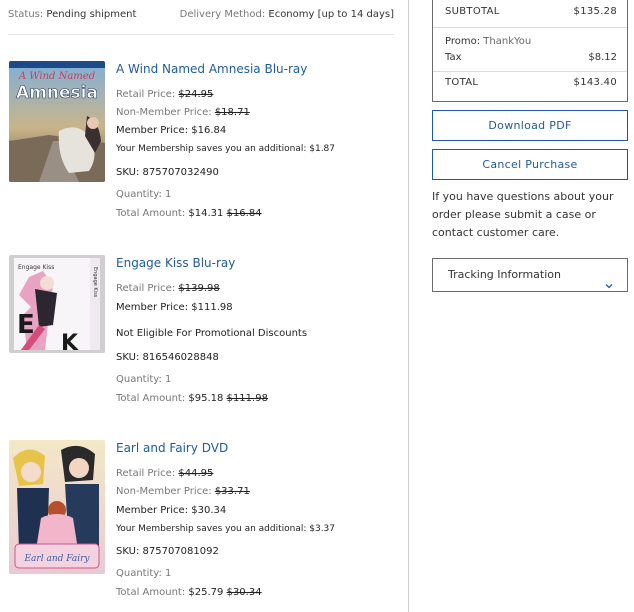 This screenshot has width=634, height=612. I want to click on item-title-link: A Wind Named Amnesia Blu-ray, so click(211, 69).